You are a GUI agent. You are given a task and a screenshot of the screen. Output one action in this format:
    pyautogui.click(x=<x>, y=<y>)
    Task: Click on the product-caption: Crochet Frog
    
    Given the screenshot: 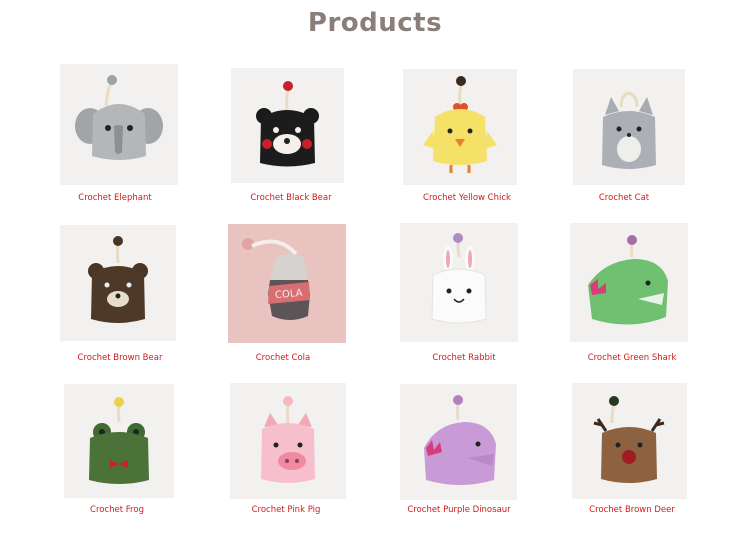 What is the action you would take?
    pyautogui.click(x=117, y=510)
    